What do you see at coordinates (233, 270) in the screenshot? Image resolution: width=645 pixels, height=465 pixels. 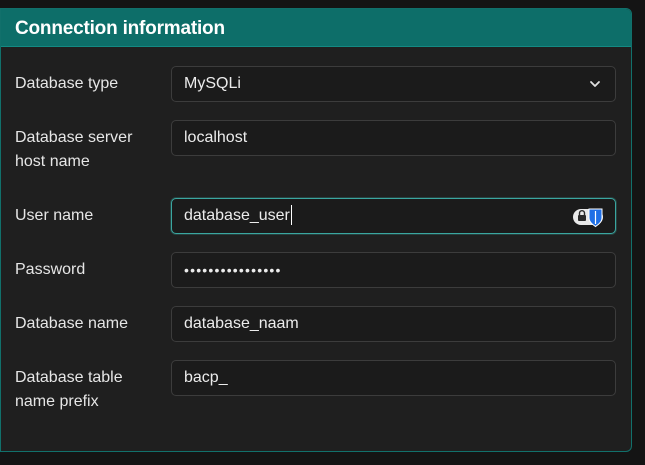 I see `password-value: ••••••••••••••••` at bounding box center [233, 270].